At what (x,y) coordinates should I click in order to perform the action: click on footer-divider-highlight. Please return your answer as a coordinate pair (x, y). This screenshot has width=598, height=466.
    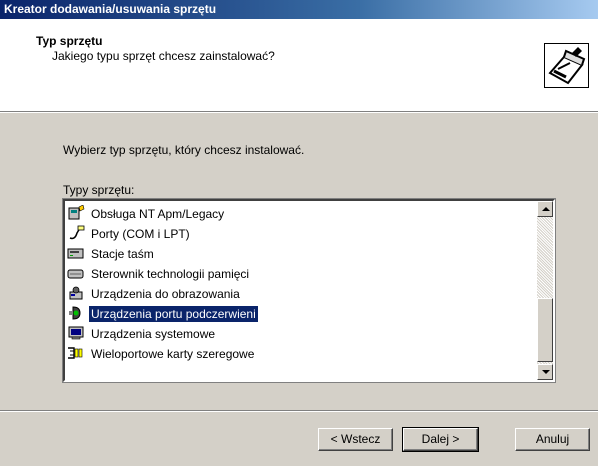
    Looking at the image, I should click on (299, 411).